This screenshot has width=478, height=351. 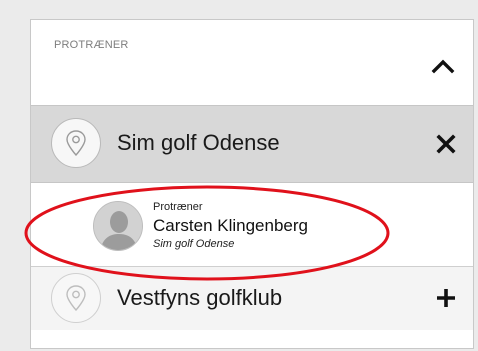 What do you see at coordinates (446, 298) in the screenshot?
I see `plus-icon` at bounding box center [446, 298].